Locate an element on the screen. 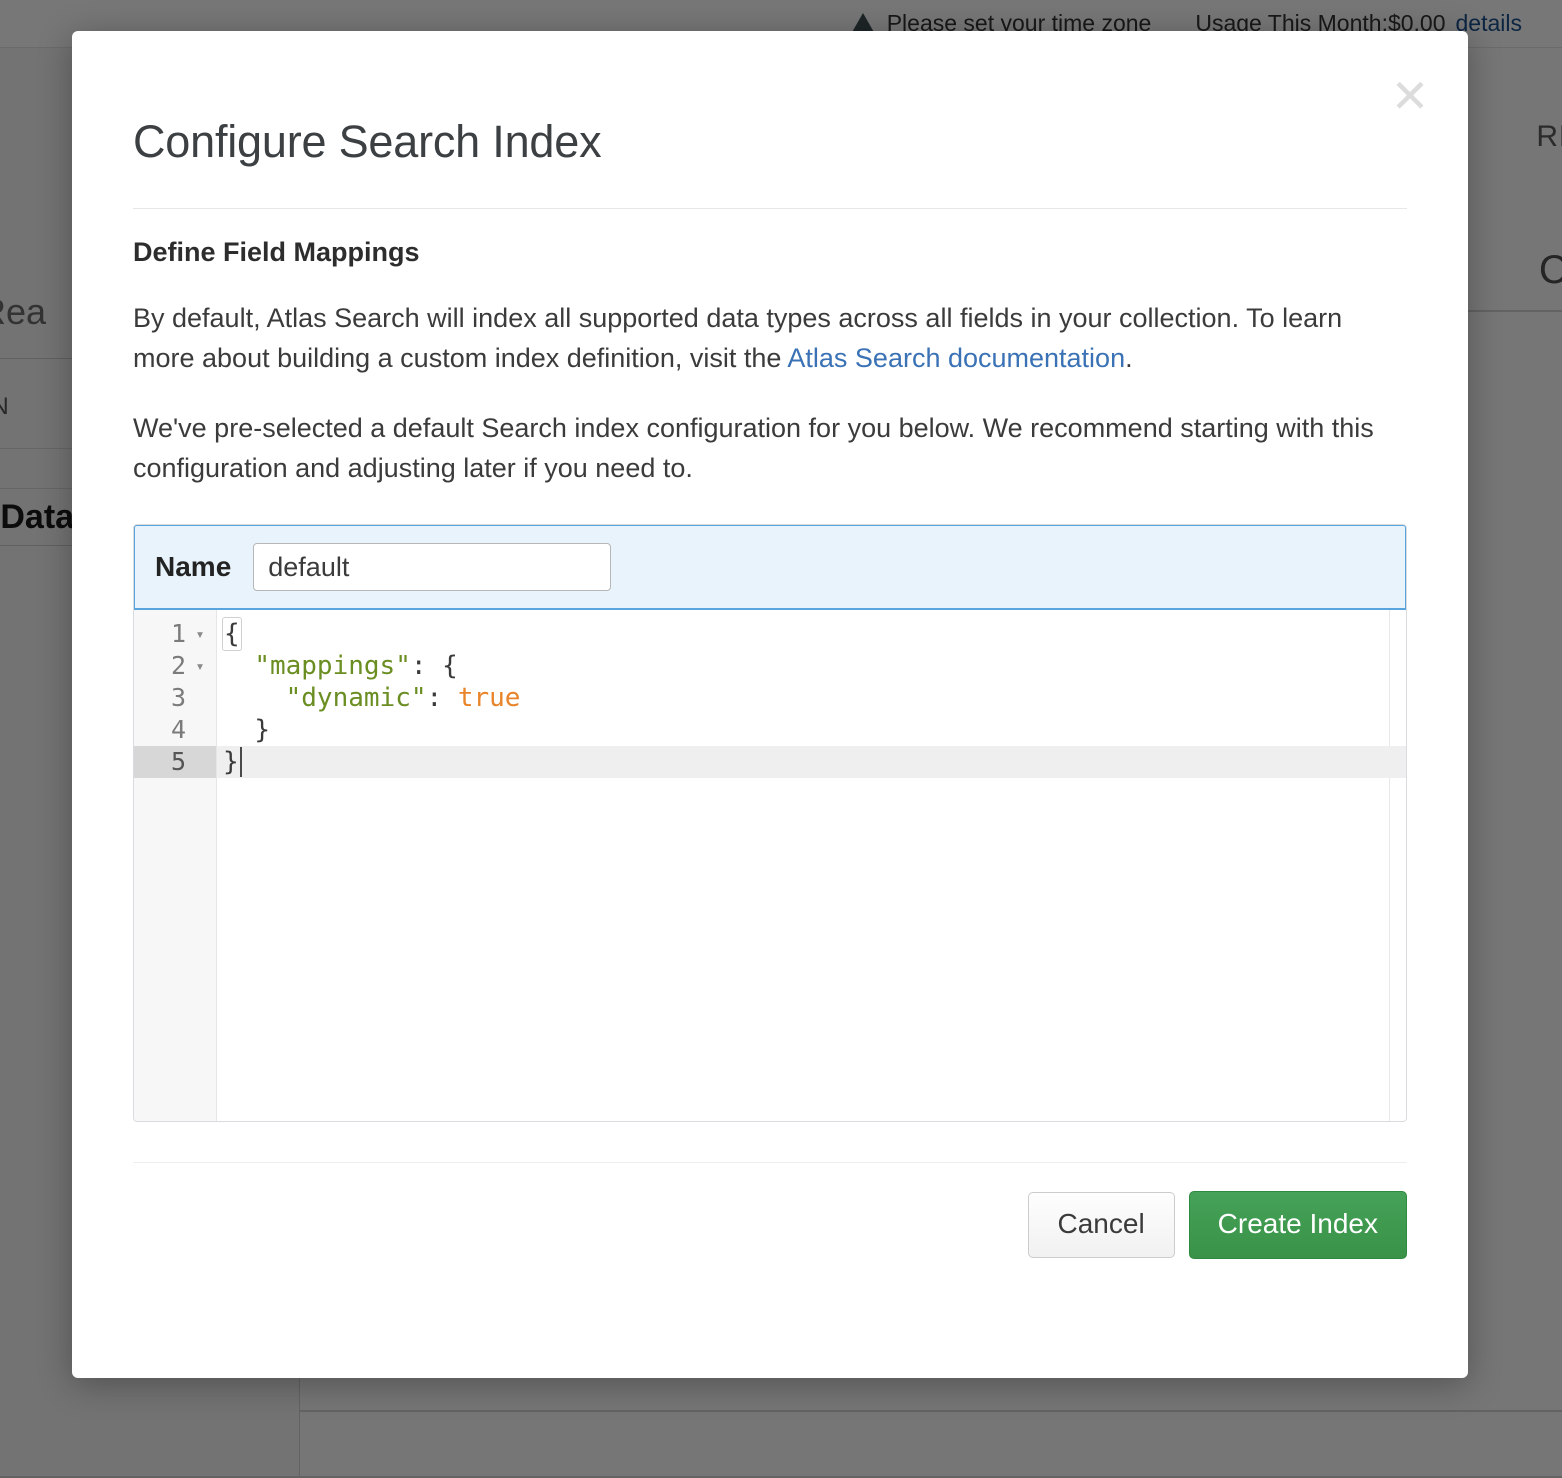  code-token-punct: : is located at coordinates (442, 698).